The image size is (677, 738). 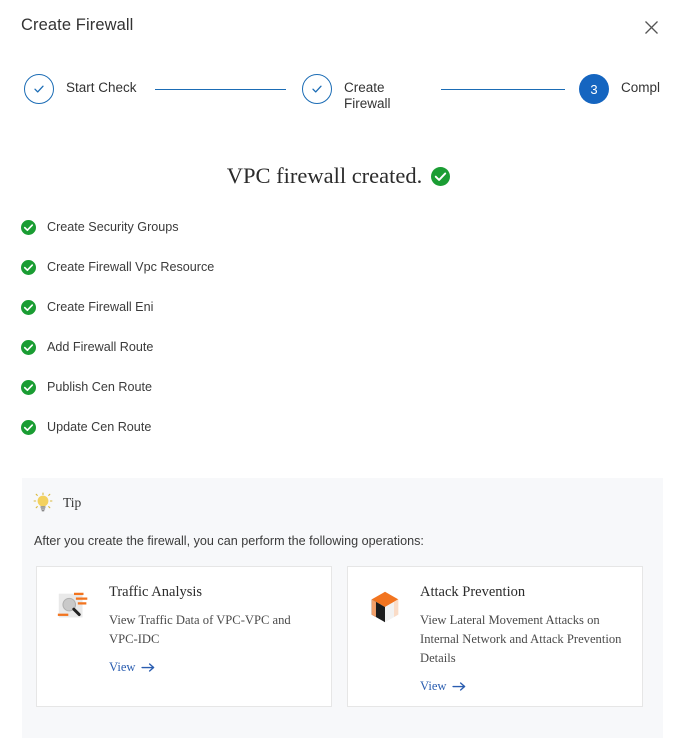 I want to click on list-item: Publish Cen Route, so click(x=231, y=399).